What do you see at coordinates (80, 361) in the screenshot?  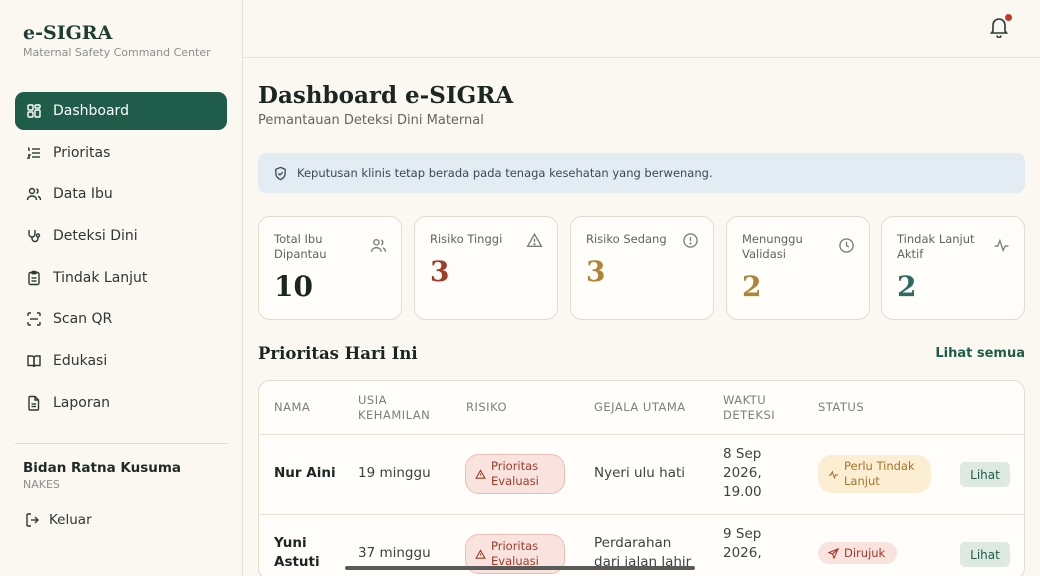 I see `sidebar-item-label: Edukasi` at bounding box center [80, 361].